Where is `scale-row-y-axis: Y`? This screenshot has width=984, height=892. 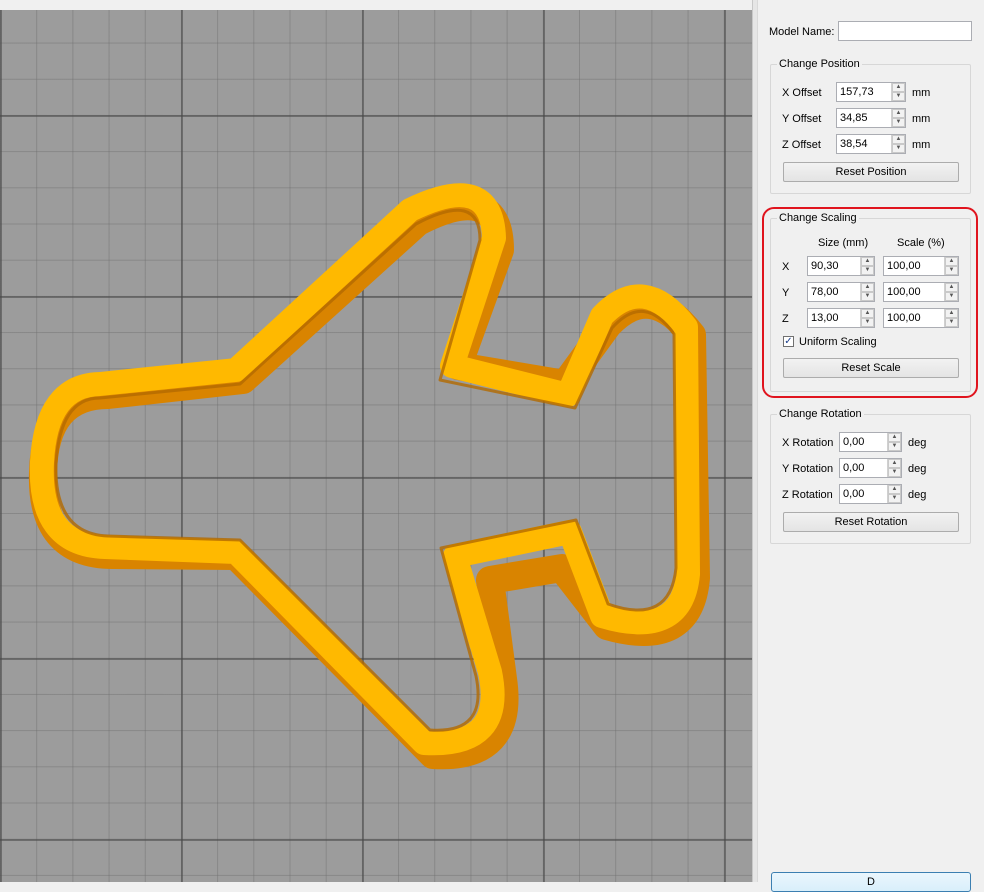
scale-row-y-axis: Y is located at coordinates (786, 293).